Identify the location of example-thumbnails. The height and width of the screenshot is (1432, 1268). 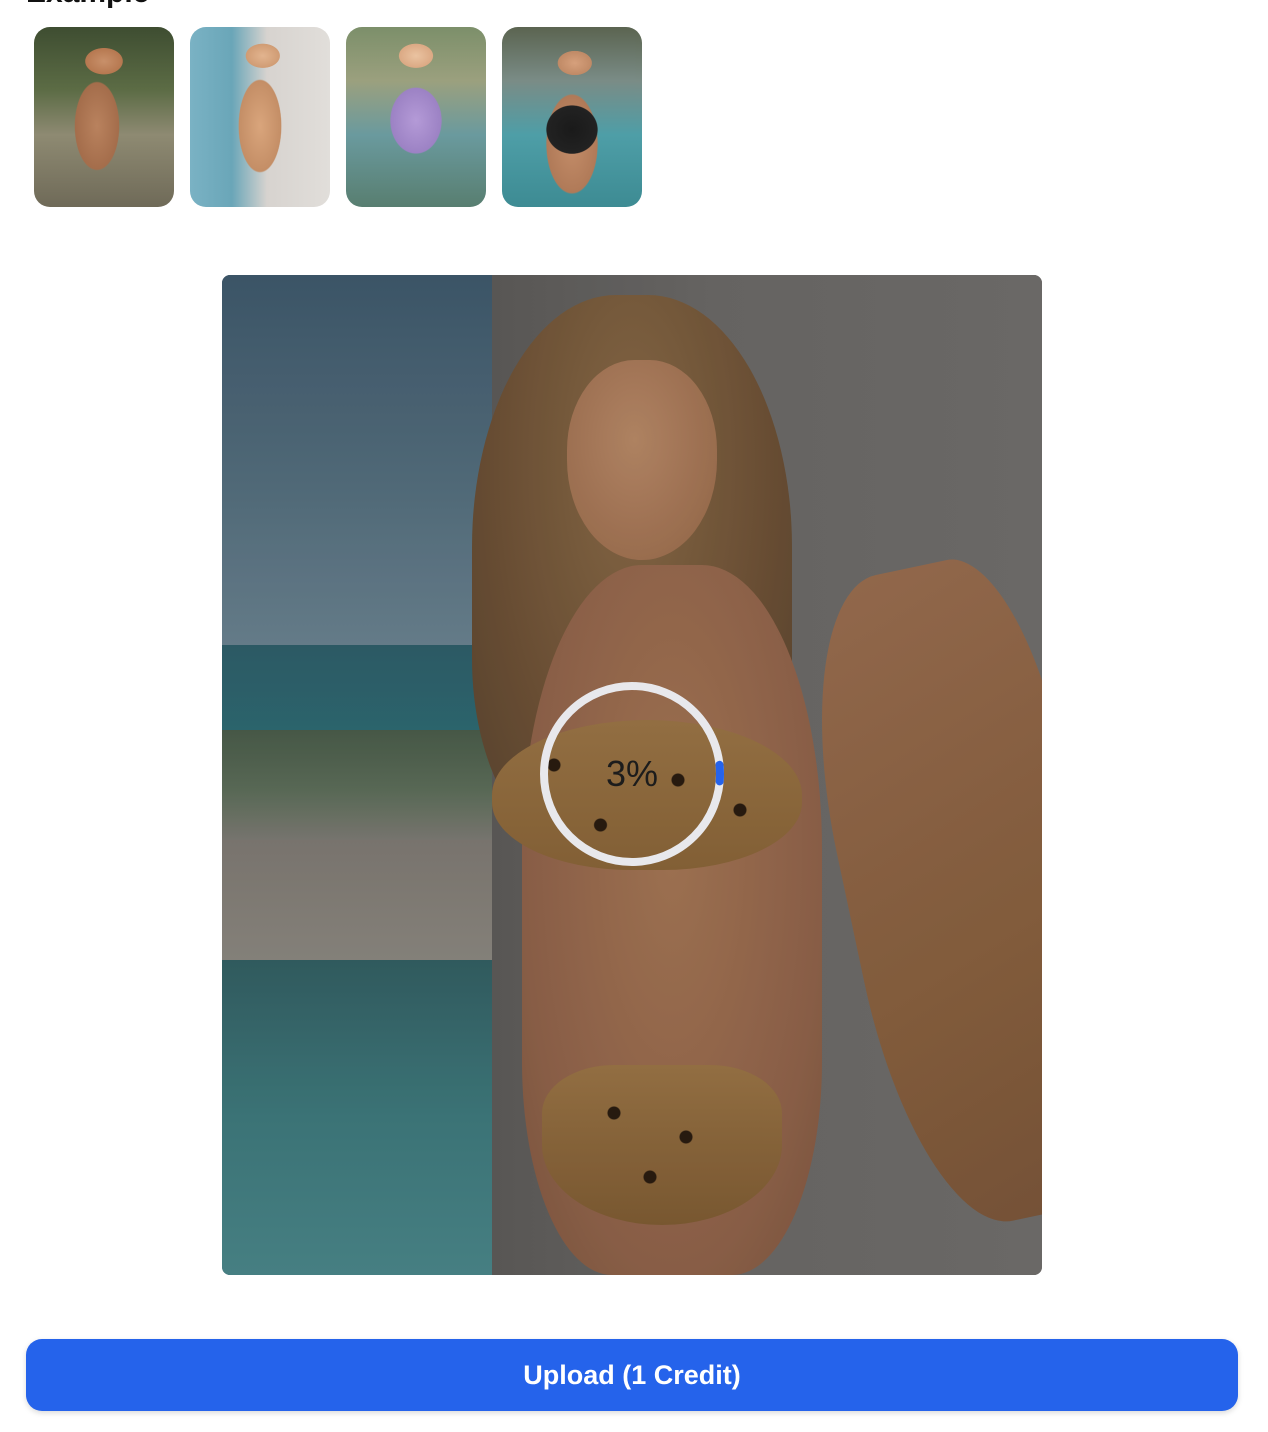
(338, 117).